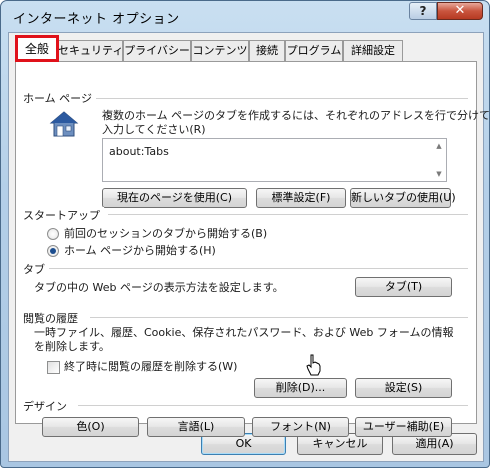 The image size is (490, 468). What do you see at coordinates (157, 50) in the screenshot?
I see `tab-privacy: プライバシー` at bounding box center [157, 50].